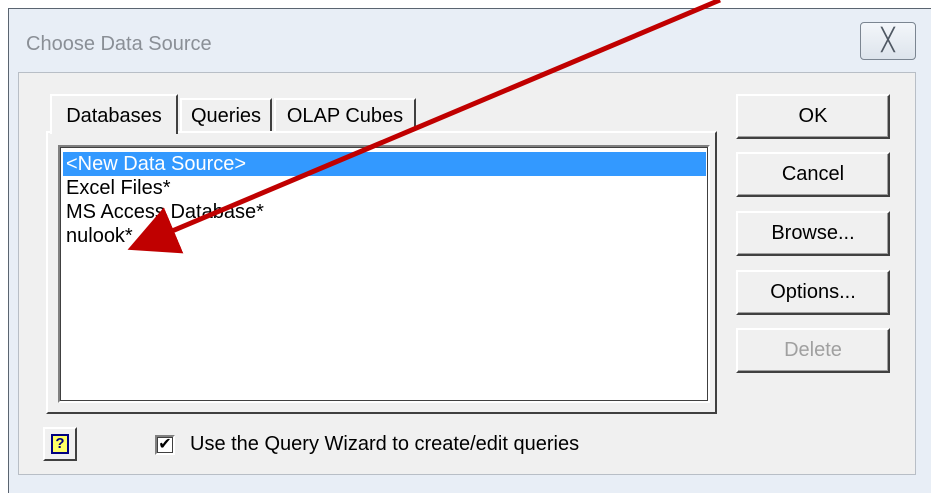  Describe the element at coordinates (119, 44) in the screenshot. I see `dialog-title: Choose Data Source` at that location.